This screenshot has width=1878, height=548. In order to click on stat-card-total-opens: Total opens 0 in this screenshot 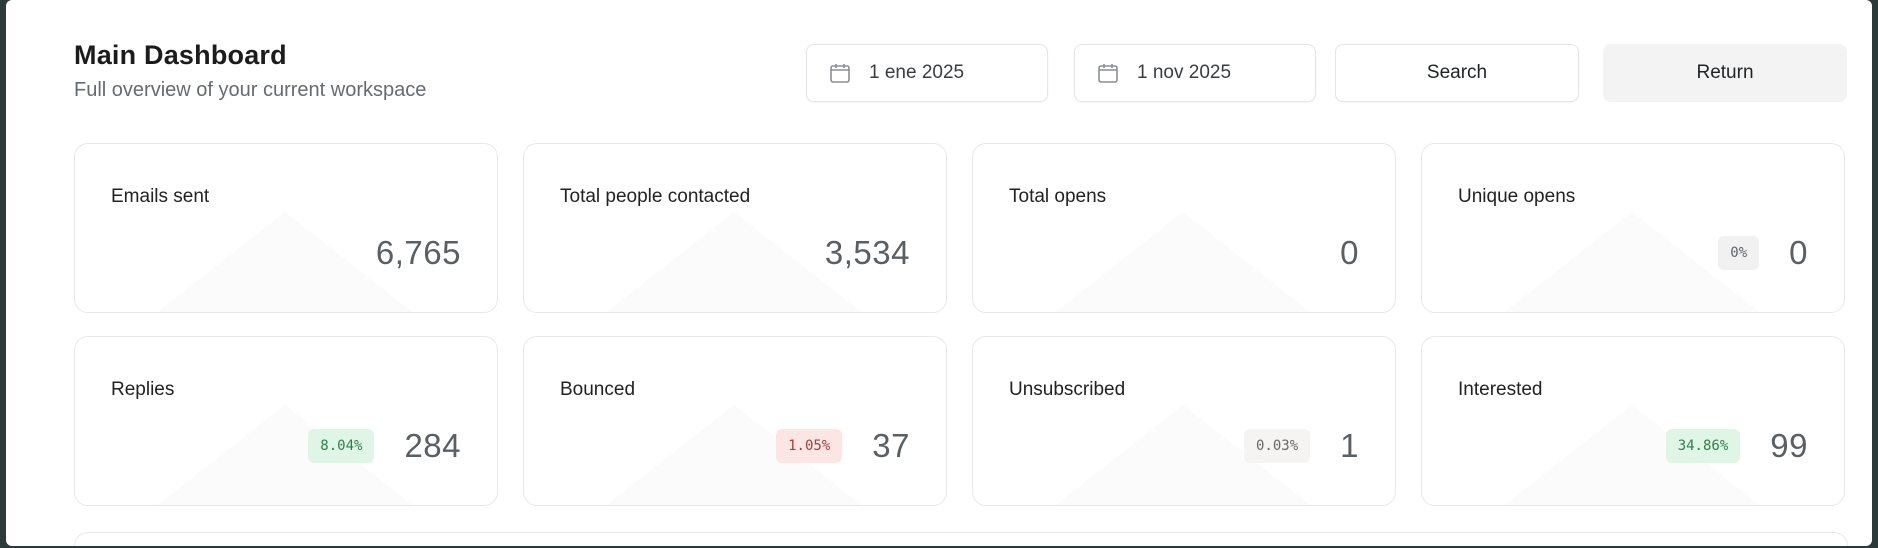, I will do `click(1184, 228)`.